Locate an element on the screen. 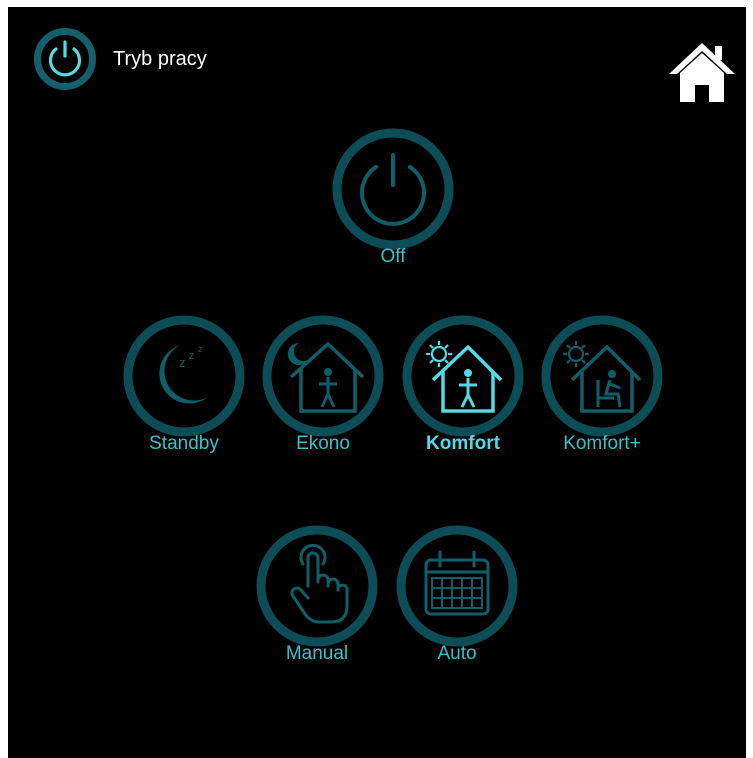 This screenshot has width=753, height=758. mode-ekono-button: Ekono is located at coordinates (323, 384).